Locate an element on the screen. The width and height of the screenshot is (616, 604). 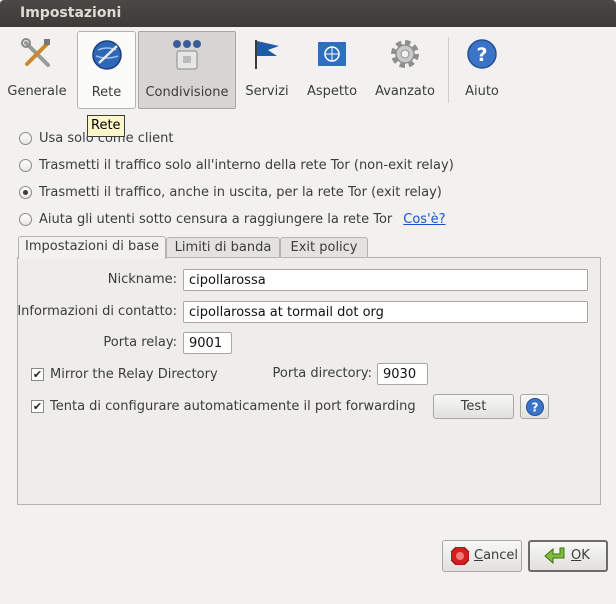
nickname-label: Nickname: is located at coordinates (142, 279).